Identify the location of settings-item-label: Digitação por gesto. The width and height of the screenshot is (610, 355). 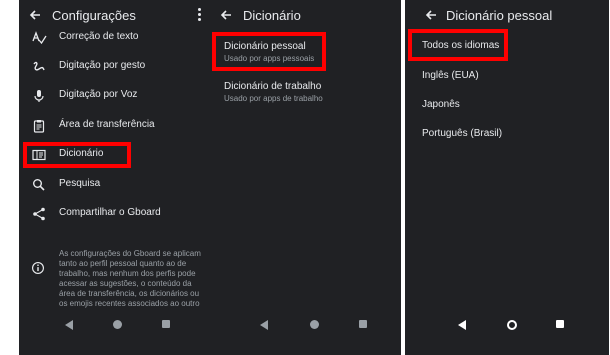
(102, 65).